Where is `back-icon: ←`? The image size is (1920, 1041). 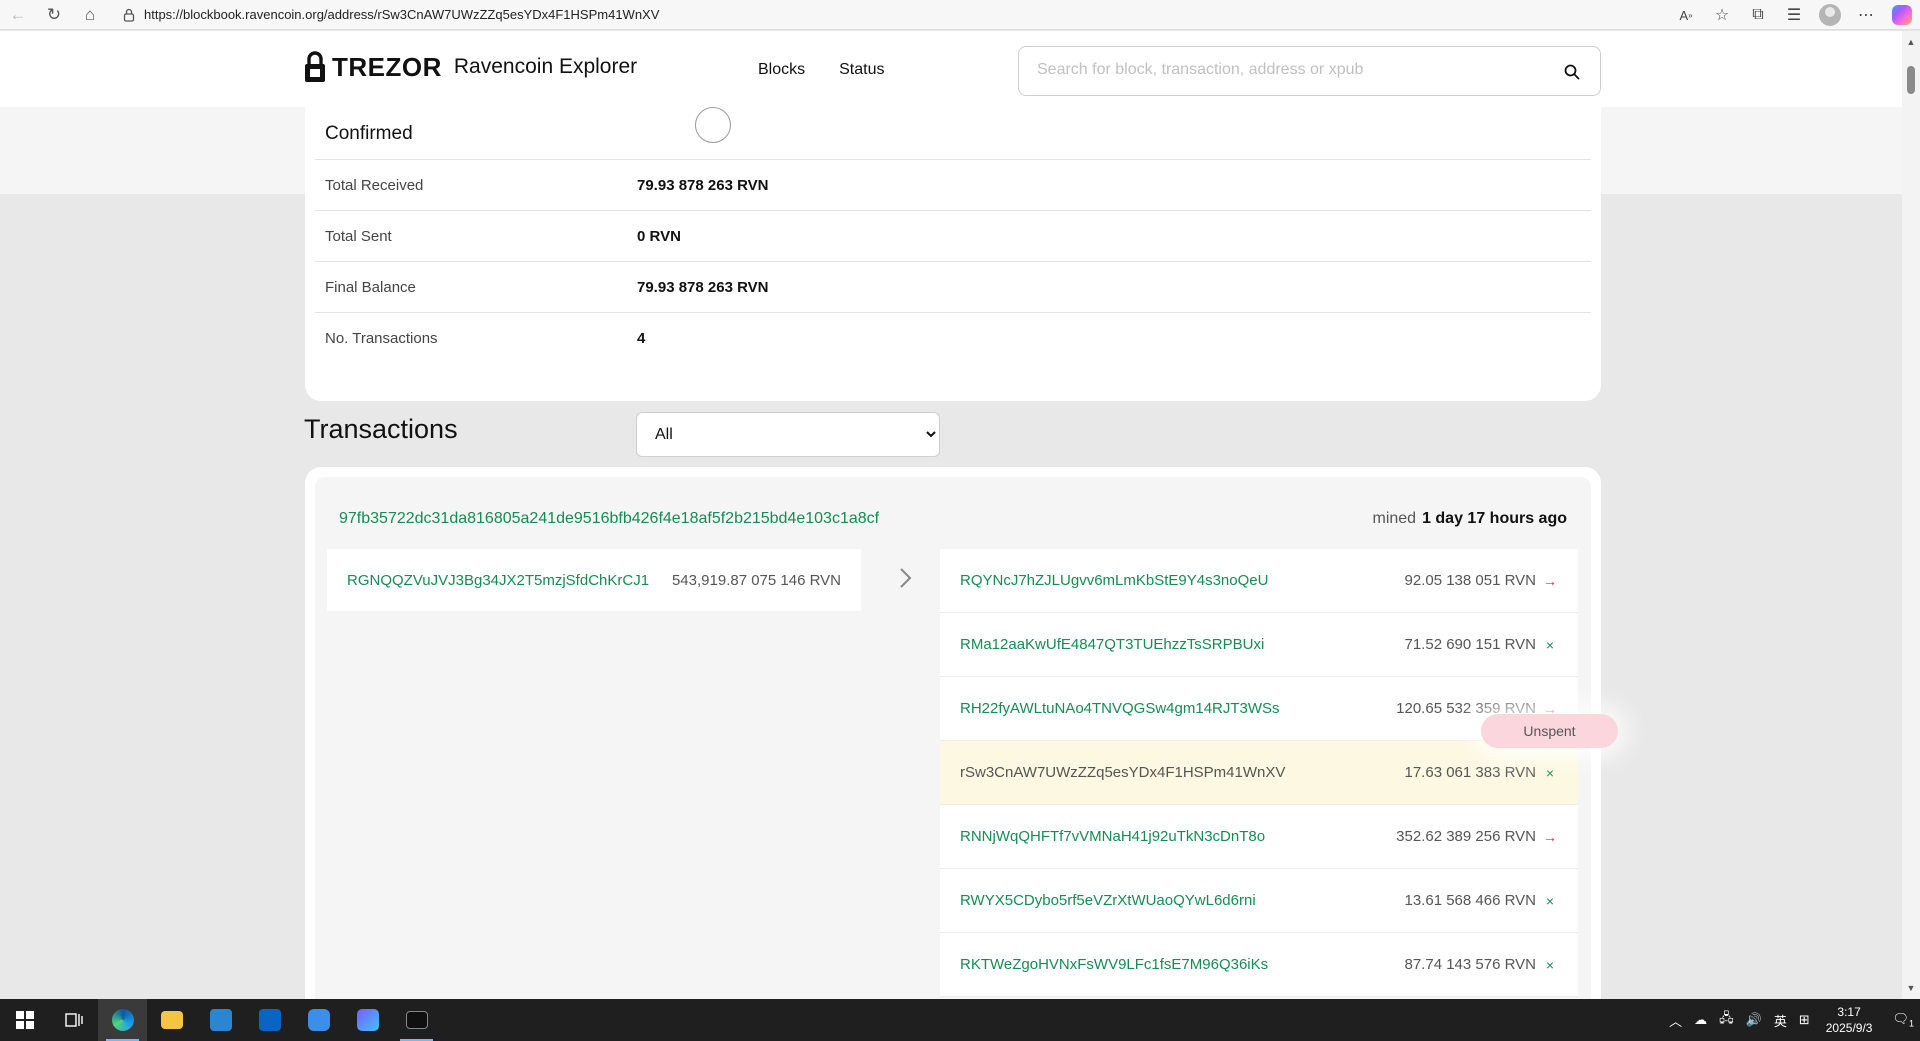 back-icon: ← is located at coordinates (18, 15).